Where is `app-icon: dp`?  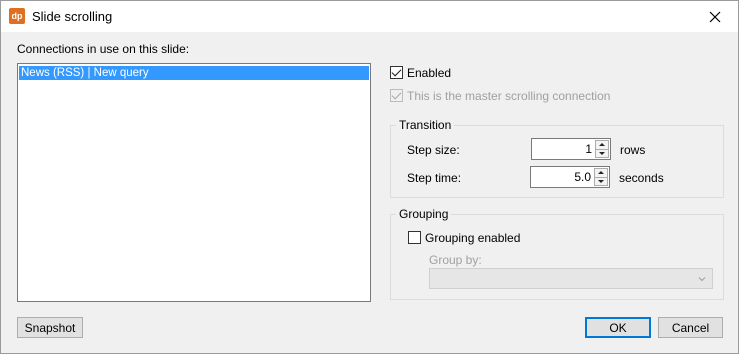 app-icon: dp is located at coordinates (17, 16).